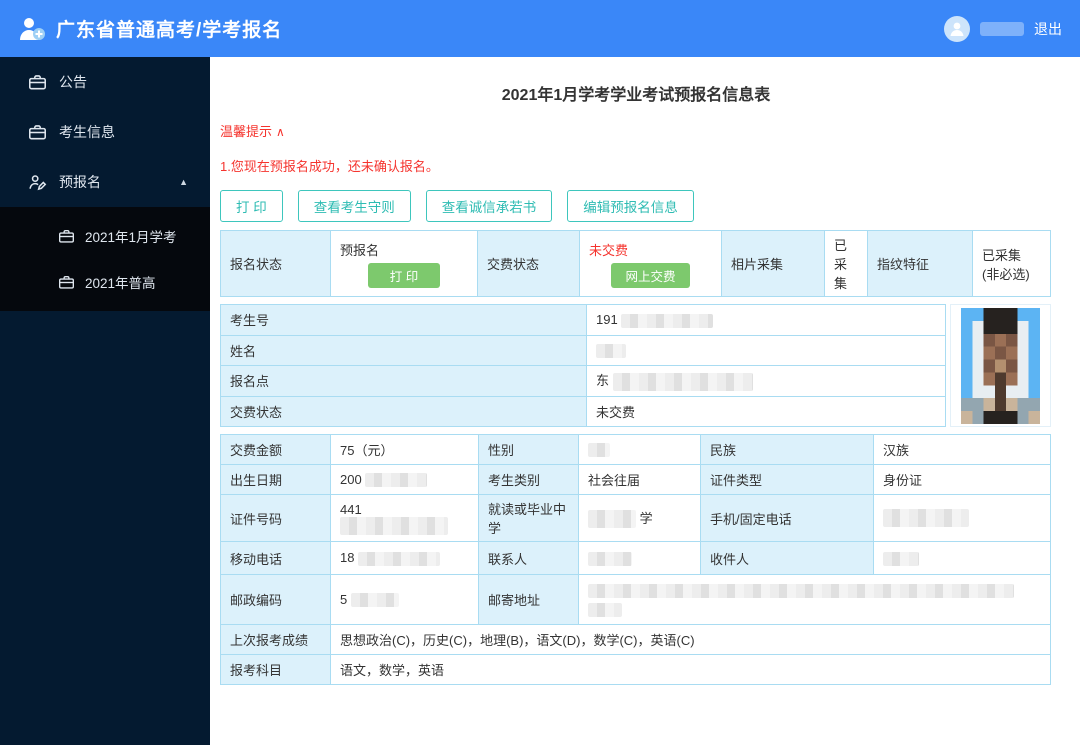 The height and width of the screenshot is (745, 1080). Describe the element at coordinates (403, 411) in the screenshot. I see `pay-status-label2: 交费状态` at that location.